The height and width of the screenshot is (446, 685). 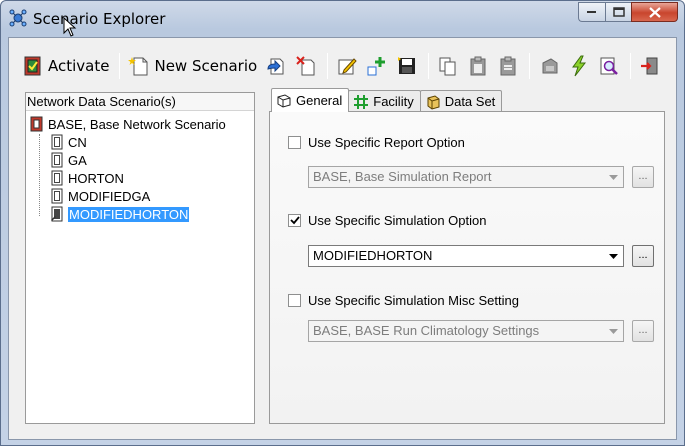 I want to click on copy-button, so click(x=448, y=66).